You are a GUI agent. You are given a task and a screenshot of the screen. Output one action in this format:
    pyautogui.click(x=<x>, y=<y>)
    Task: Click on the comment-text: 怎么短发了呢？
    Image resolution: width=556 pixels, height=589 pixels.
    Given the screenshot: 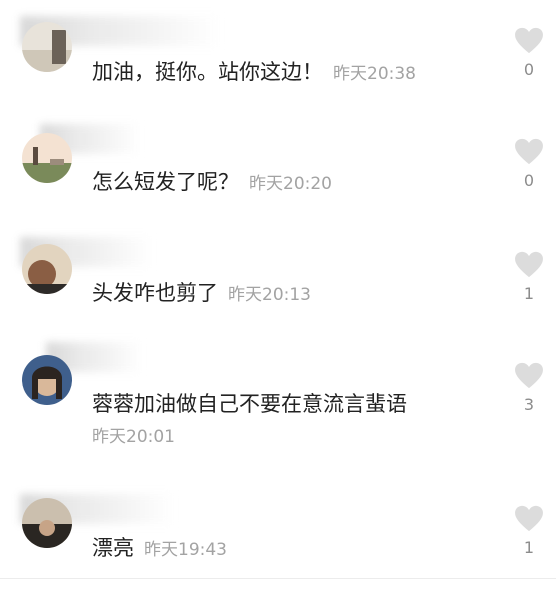 What is the action you would take?
    pyautogui.click(x=165, y=182)
    